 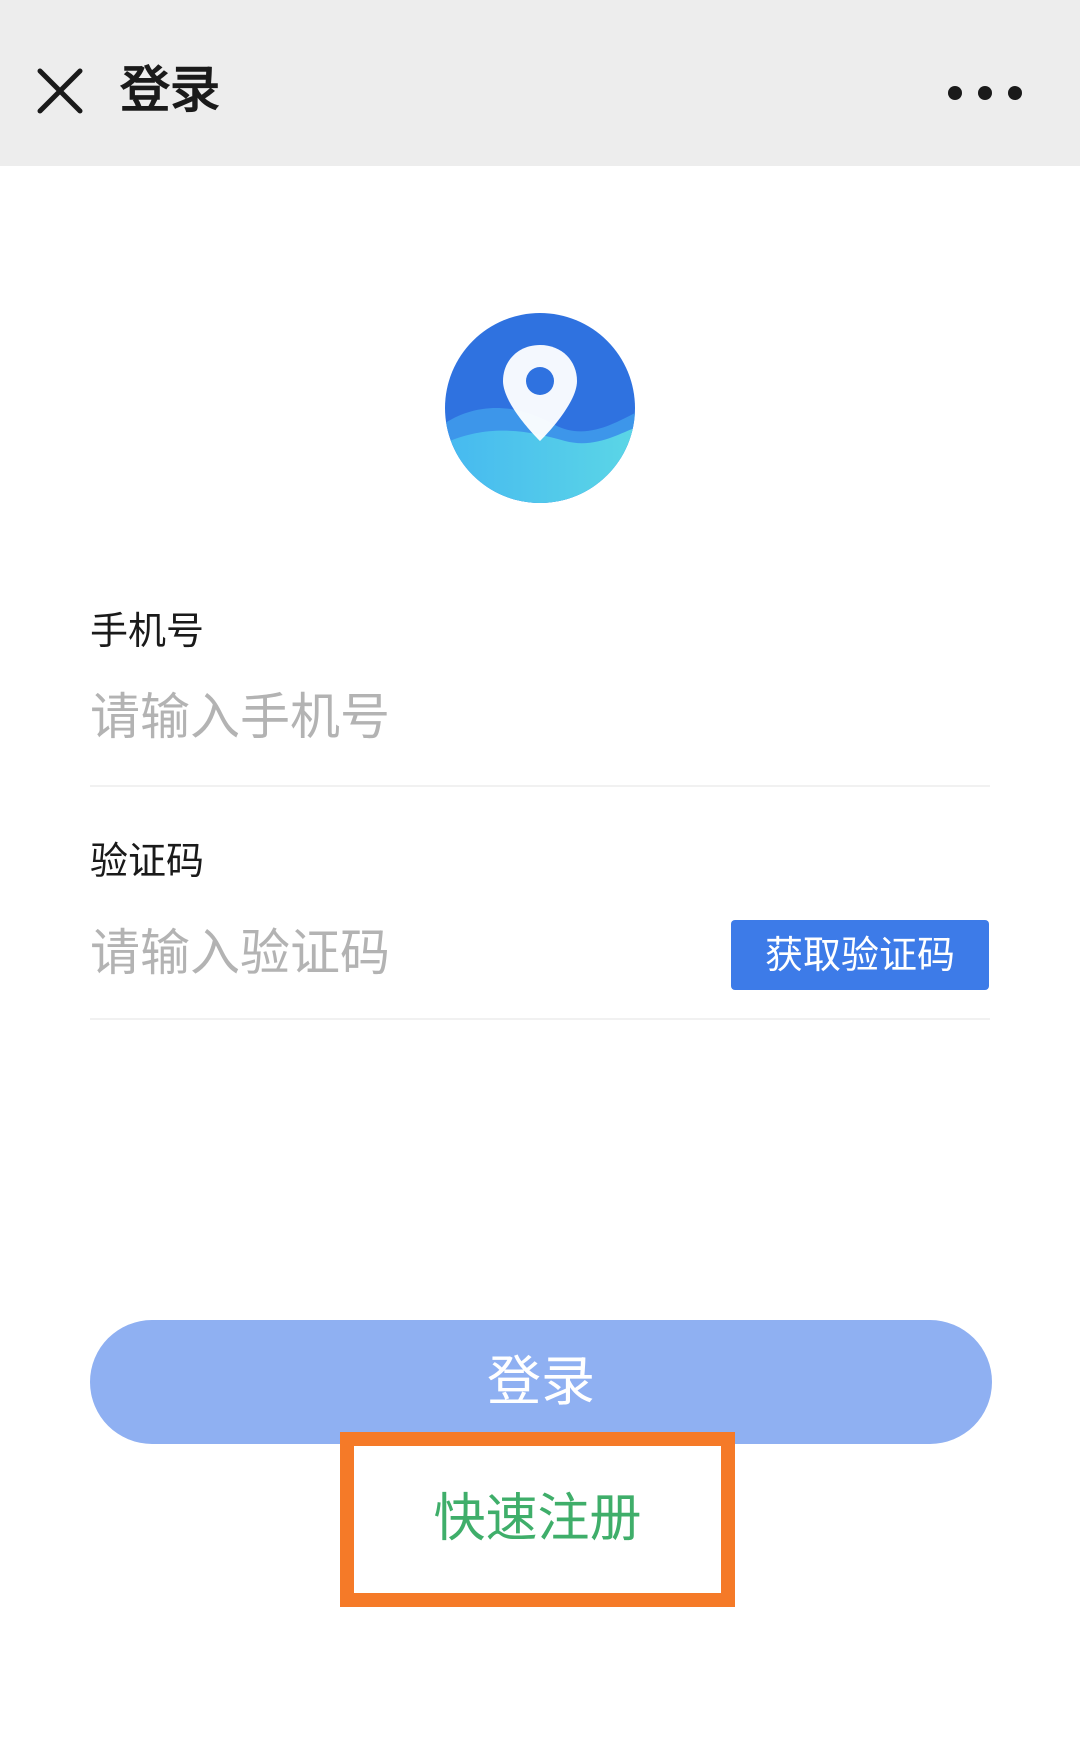 I want to click on more-button, so click(x=985, y=93).